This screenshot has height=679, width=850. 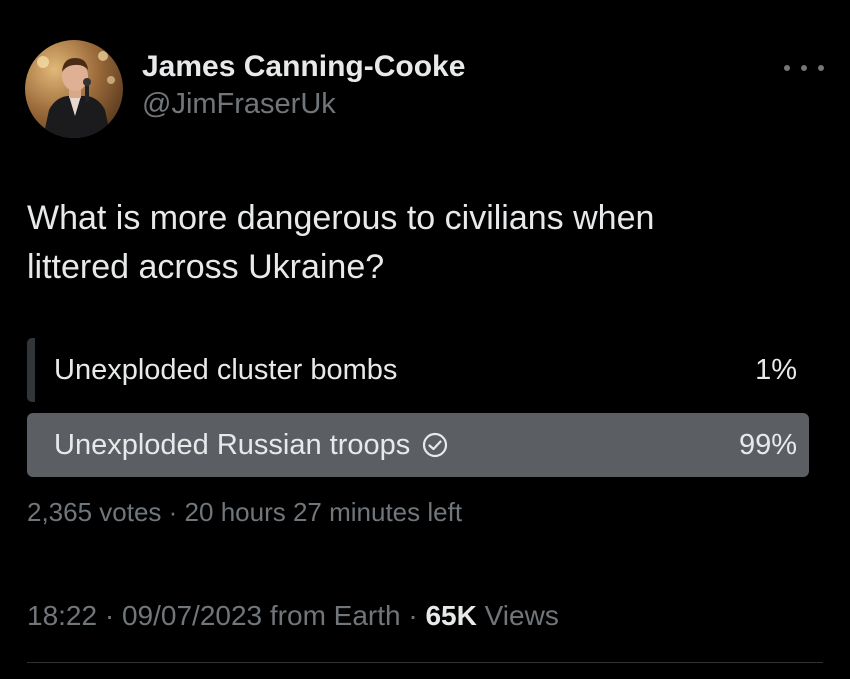 I want to click on poll-option-label: Unexploded cluster bombs, so click(x=226, y=370).